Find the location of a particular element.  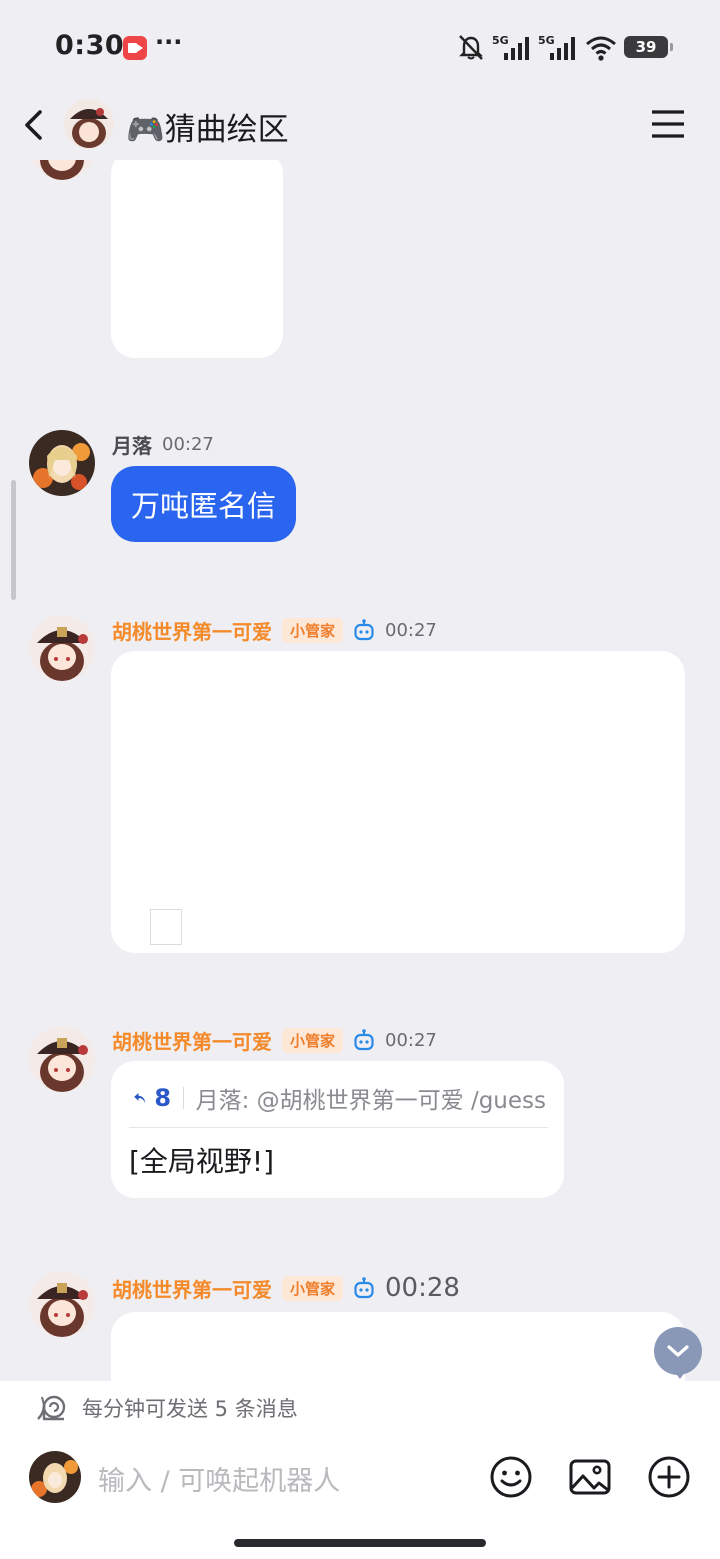

chevron-down-icon is located at coordinates (678, 1351).